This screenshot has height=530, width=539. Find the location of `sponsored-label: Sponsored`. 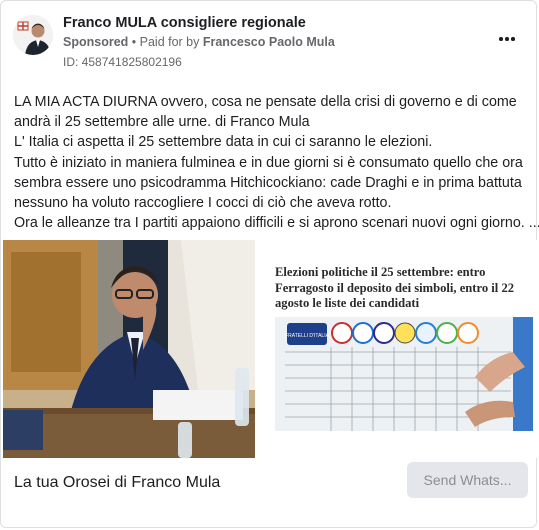

sponsored-label: Sponsored is located at coordinates (96, 42).